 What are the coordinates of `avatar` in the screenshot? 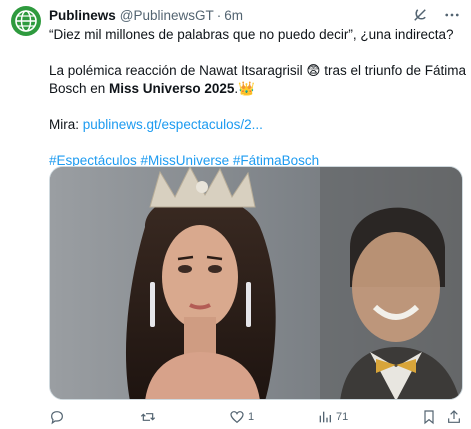 It's located at (26, 21).